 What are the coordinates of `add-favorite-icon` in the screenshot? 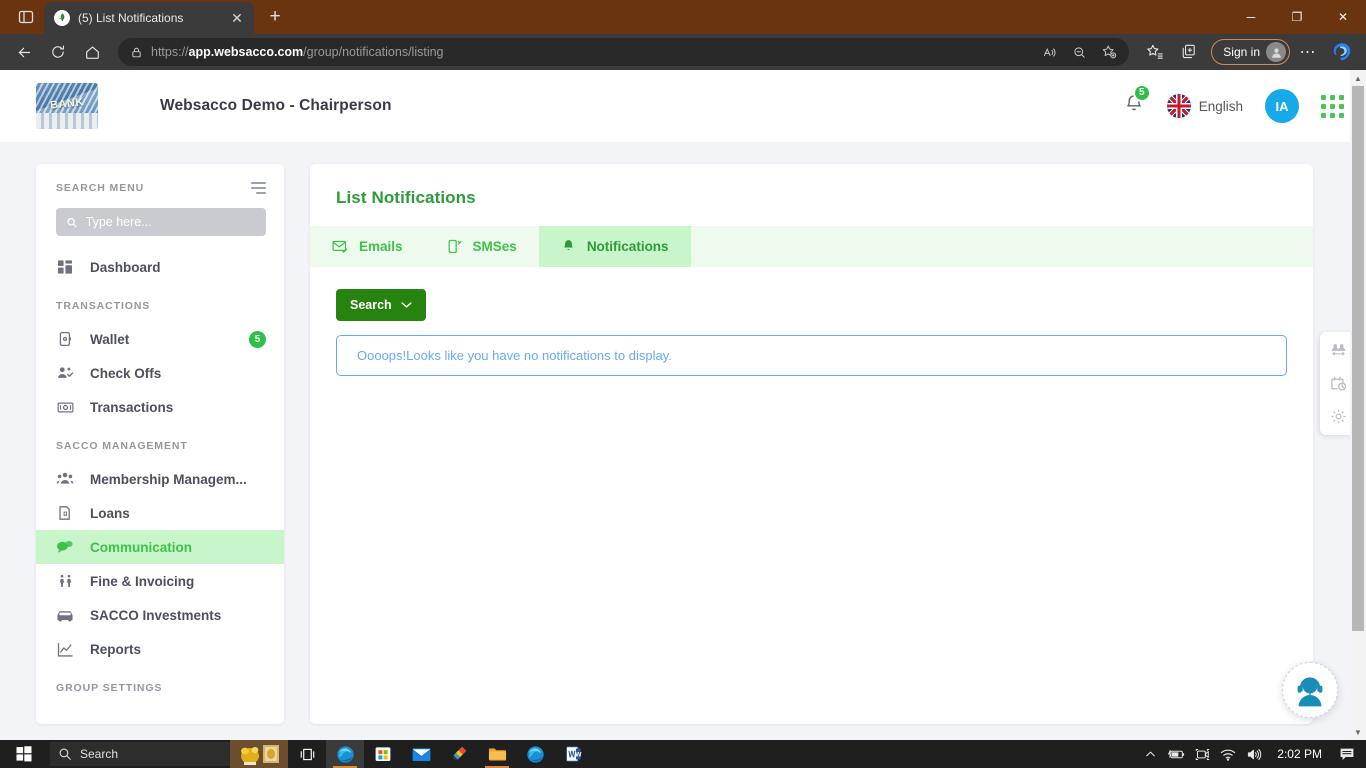 It's located at (1109, 52).